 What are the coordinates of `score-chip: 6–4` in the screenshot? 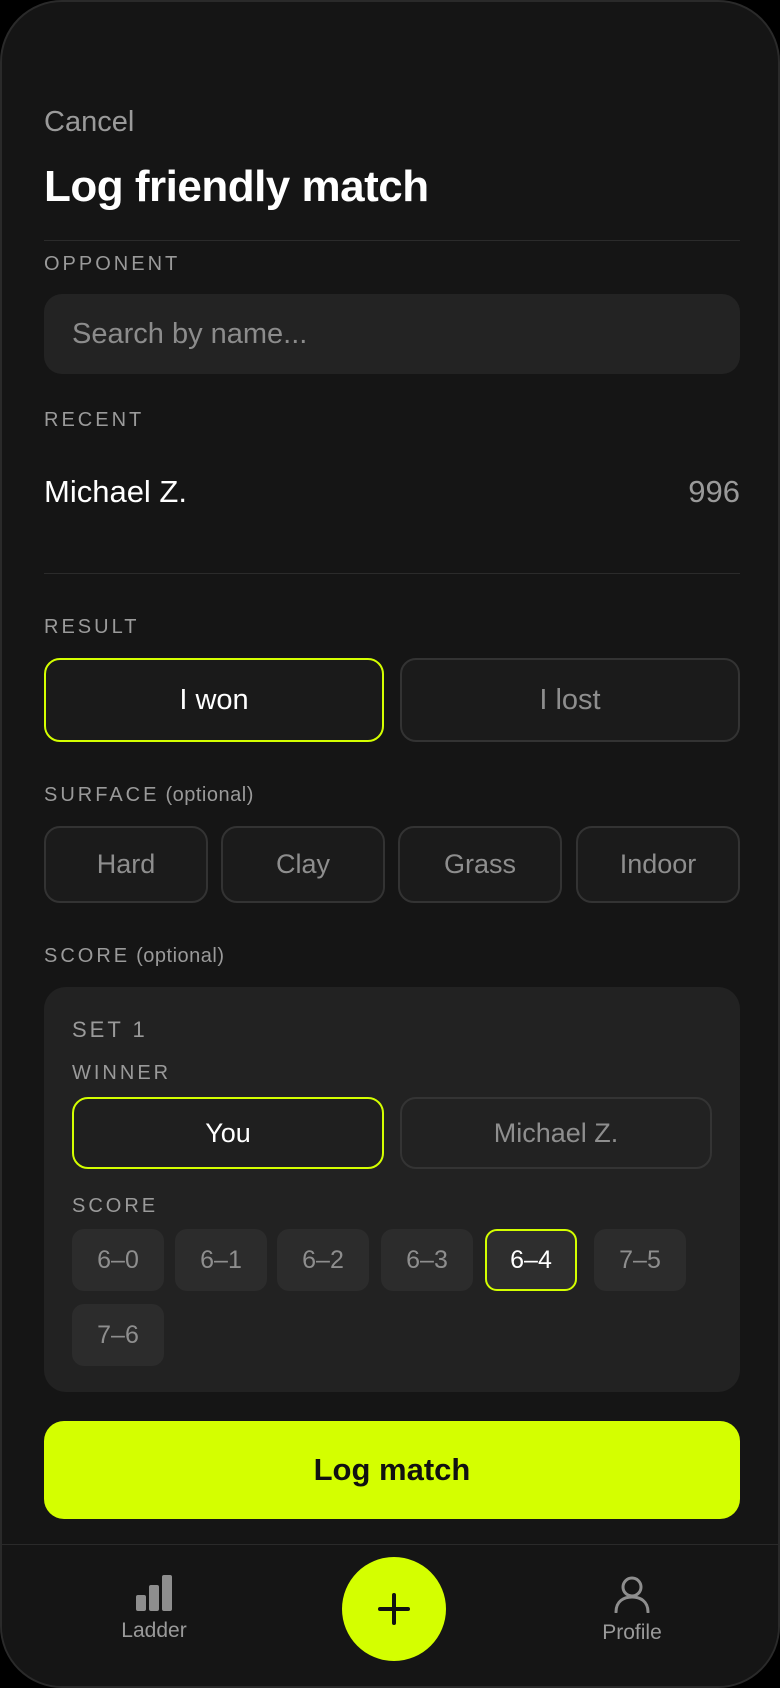 It's located at (531, 1260).